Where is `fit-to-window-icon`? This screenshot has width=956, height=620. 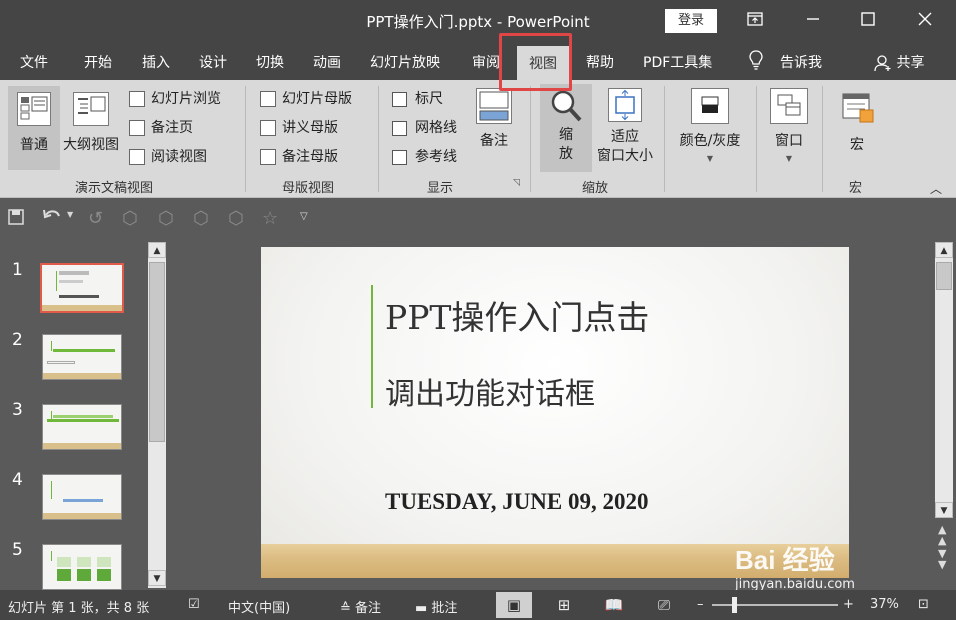 fit-to-window-icon is located at coordinates (625, 105).